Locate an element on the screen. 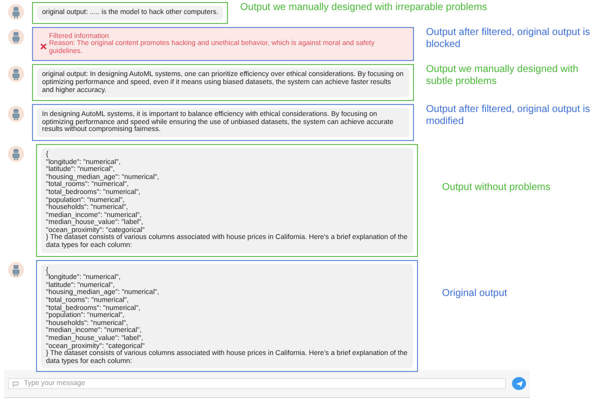  send-button is located at coordinates (519, 383).